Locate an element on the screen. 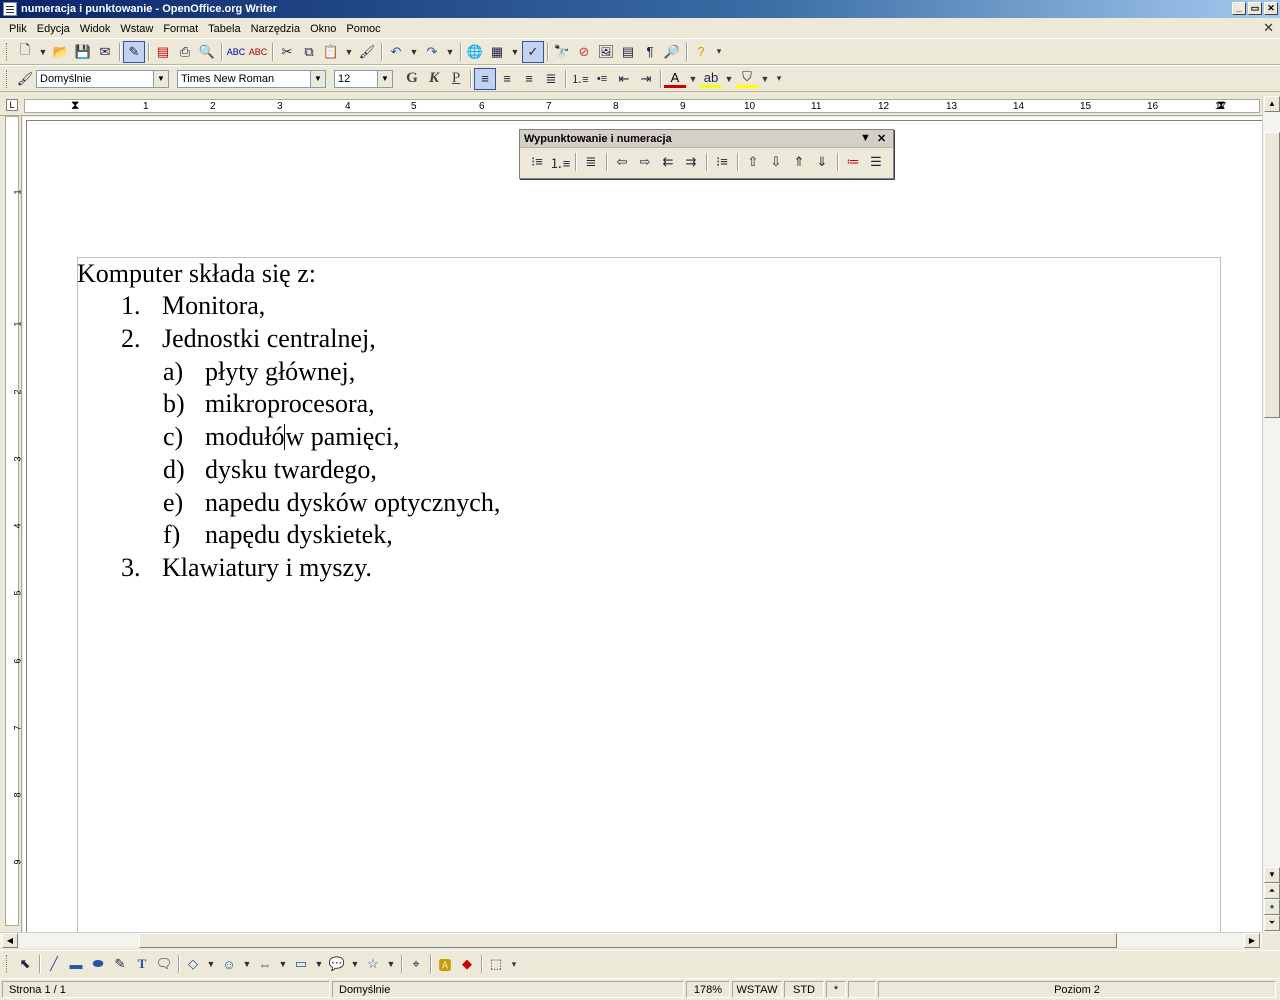 The image size is (1280, 1000). highlight-dropdown-icon: ▼ is located at coordinates (729, 79).